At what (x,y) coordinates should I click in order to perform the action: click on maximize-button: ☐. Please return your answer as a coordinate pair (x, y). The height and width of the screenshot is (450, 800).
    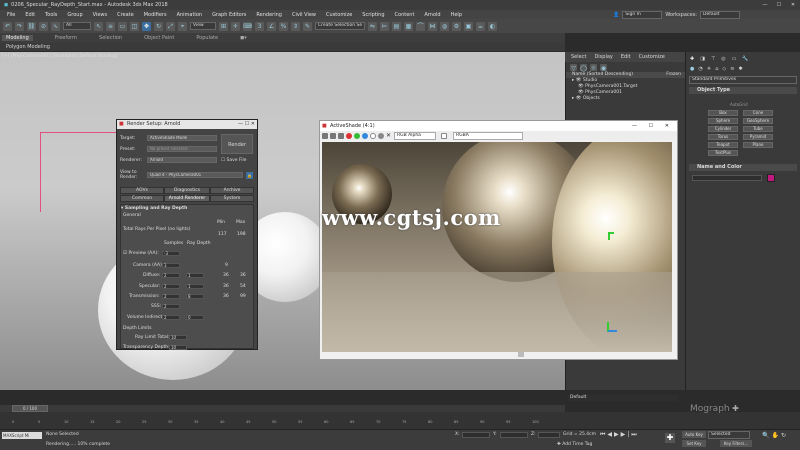
    Looking at the image, I should click on (779, 5).